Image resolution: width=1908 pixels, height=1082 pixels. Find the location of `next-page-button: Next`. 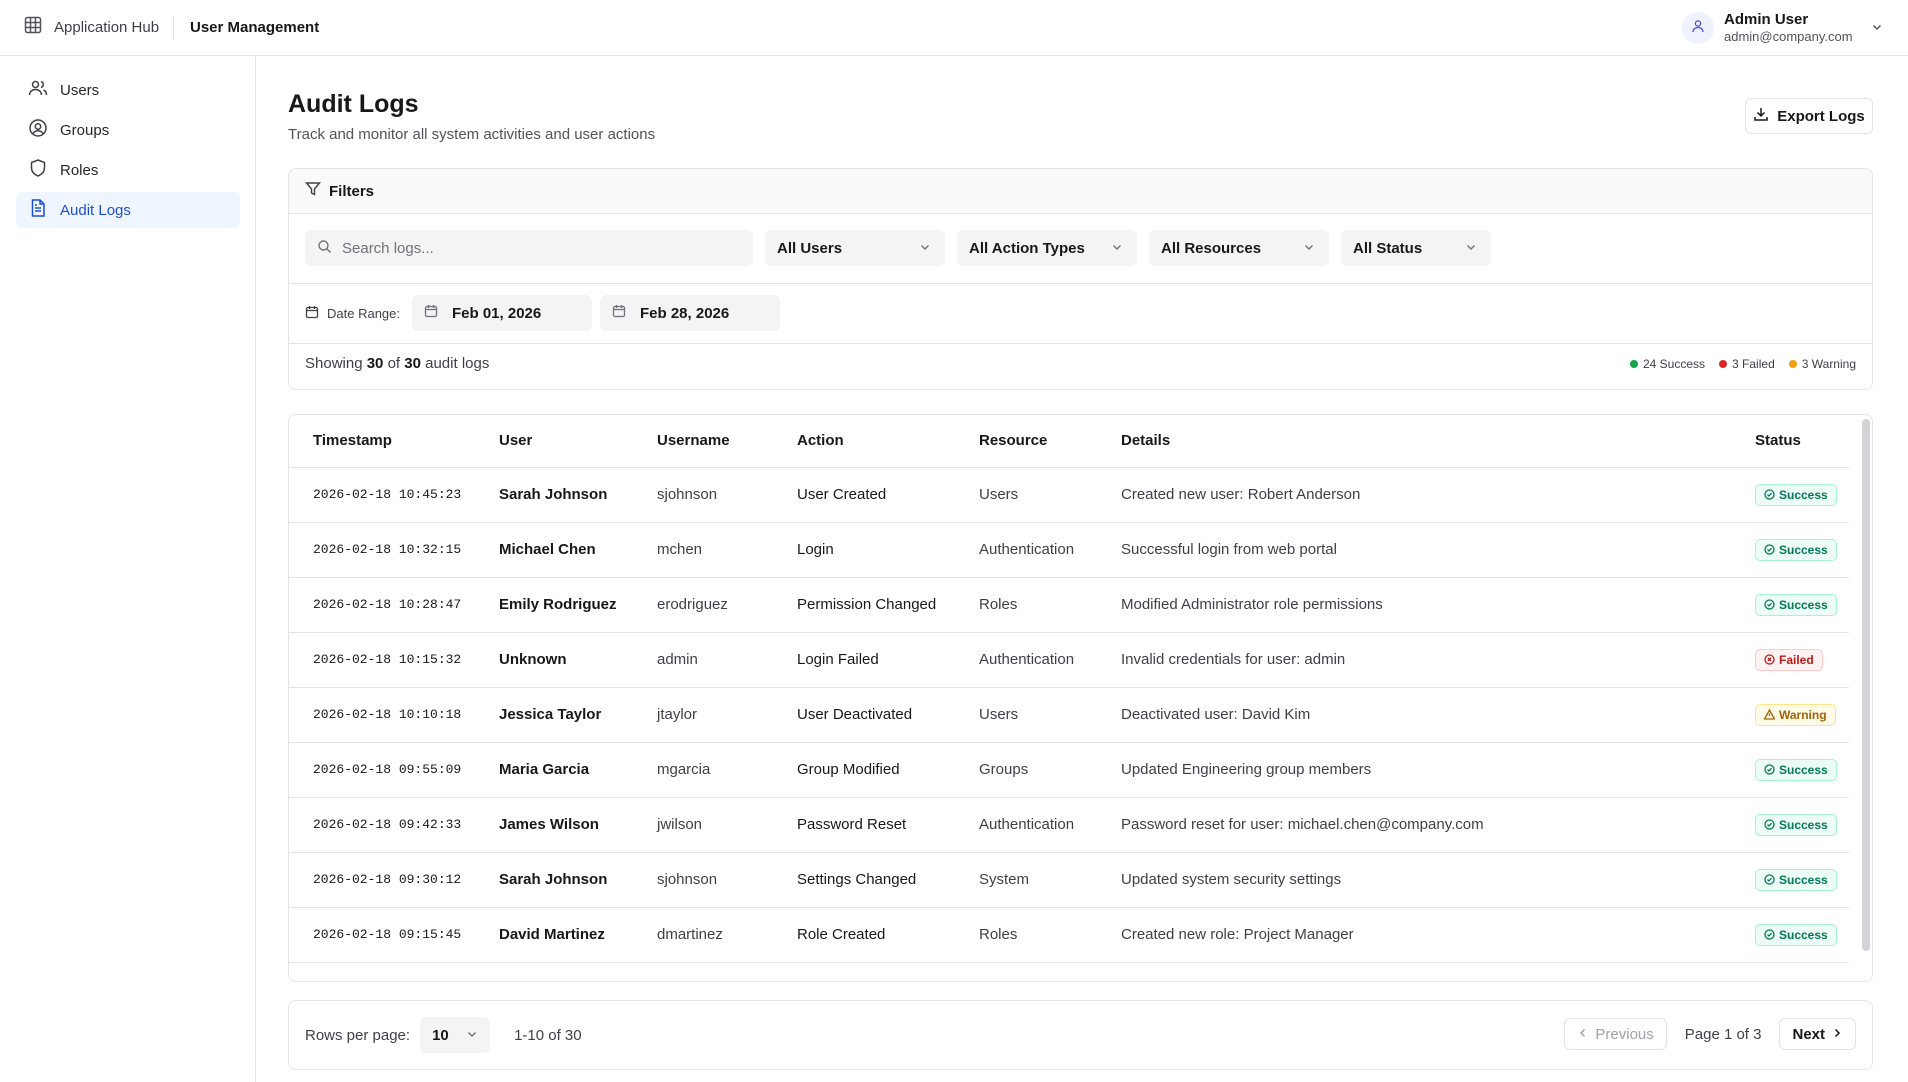

next-page-button: Next is located at coordinates (1817, 1034).